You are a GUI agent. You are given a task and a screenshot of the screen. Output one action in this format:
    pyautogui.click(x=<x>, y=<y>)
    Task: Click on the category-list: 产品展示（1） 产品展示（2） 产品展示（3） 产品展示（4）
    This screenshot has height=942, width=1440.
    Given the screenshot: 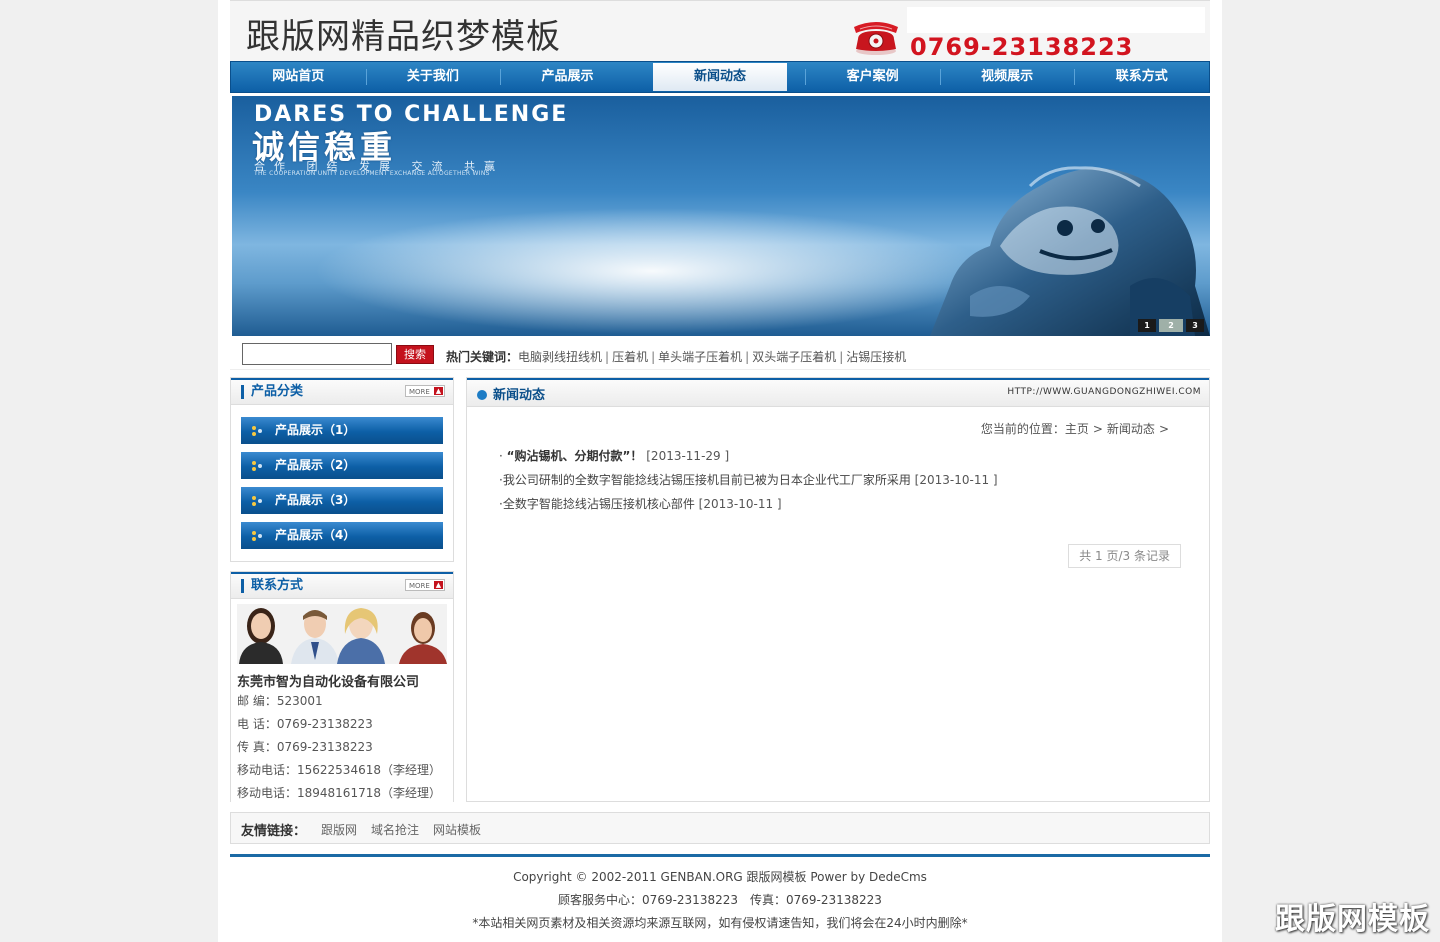 What is the action you would take?
    pyautogui.click(x=342, y=483)
    